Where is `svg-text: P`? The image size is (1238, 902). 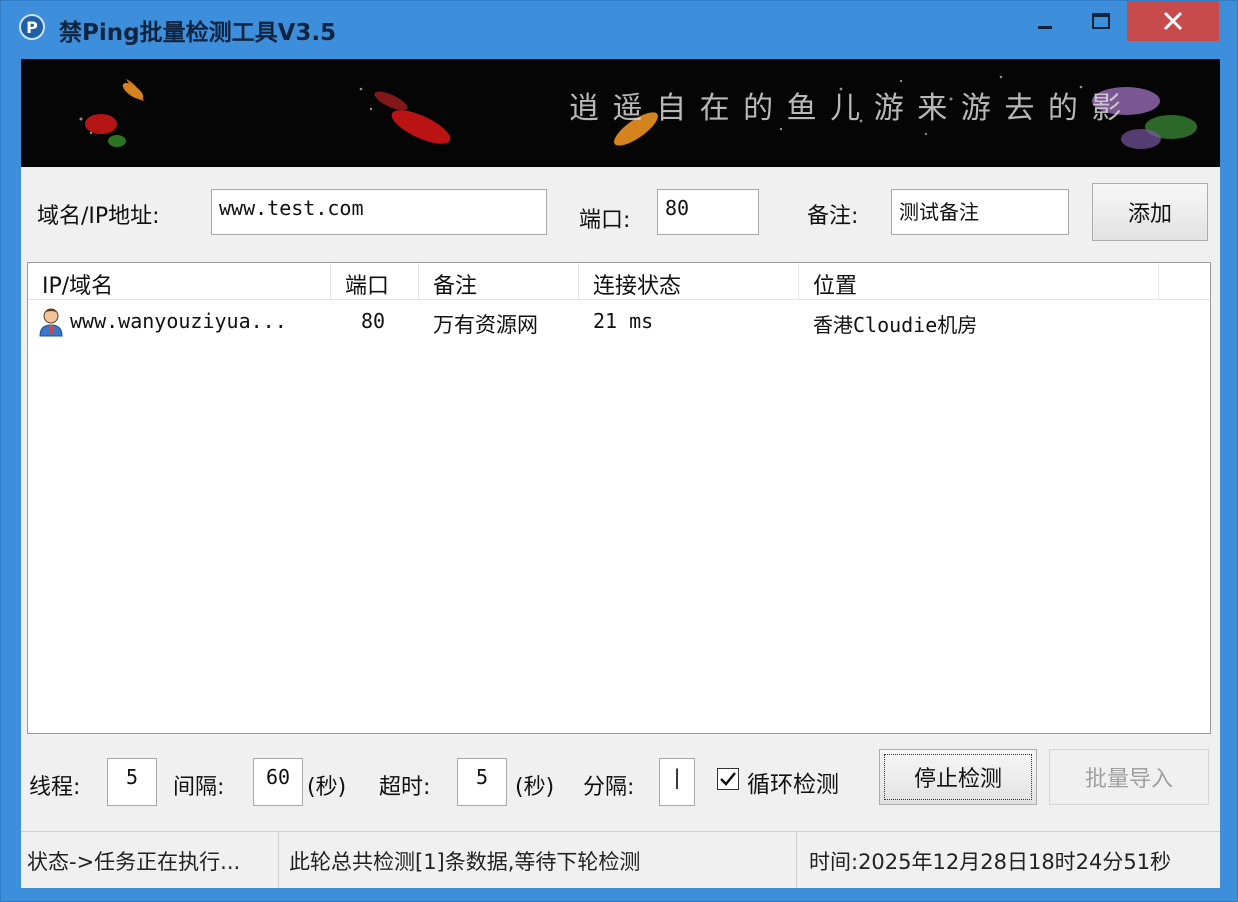
svg-text: P is located at coordinates (32, 27).